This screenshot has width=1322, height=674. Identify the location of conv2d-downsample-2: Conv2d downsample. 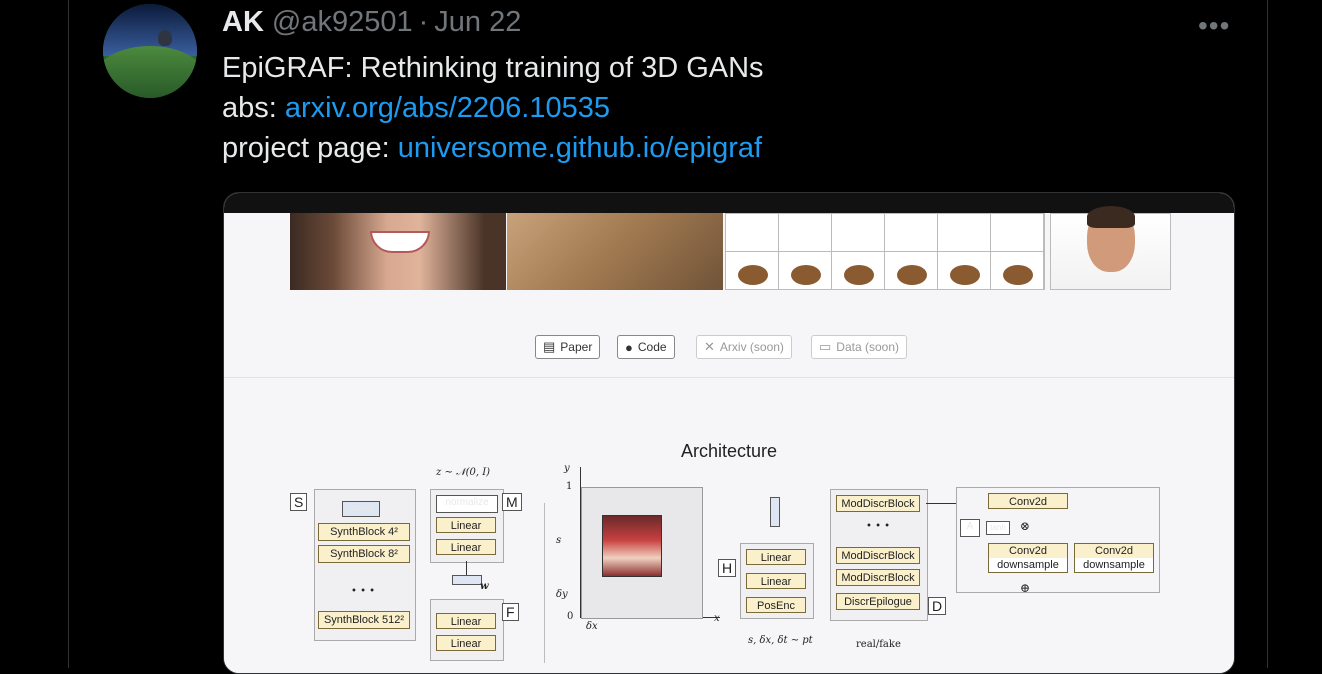
(1114, 558).